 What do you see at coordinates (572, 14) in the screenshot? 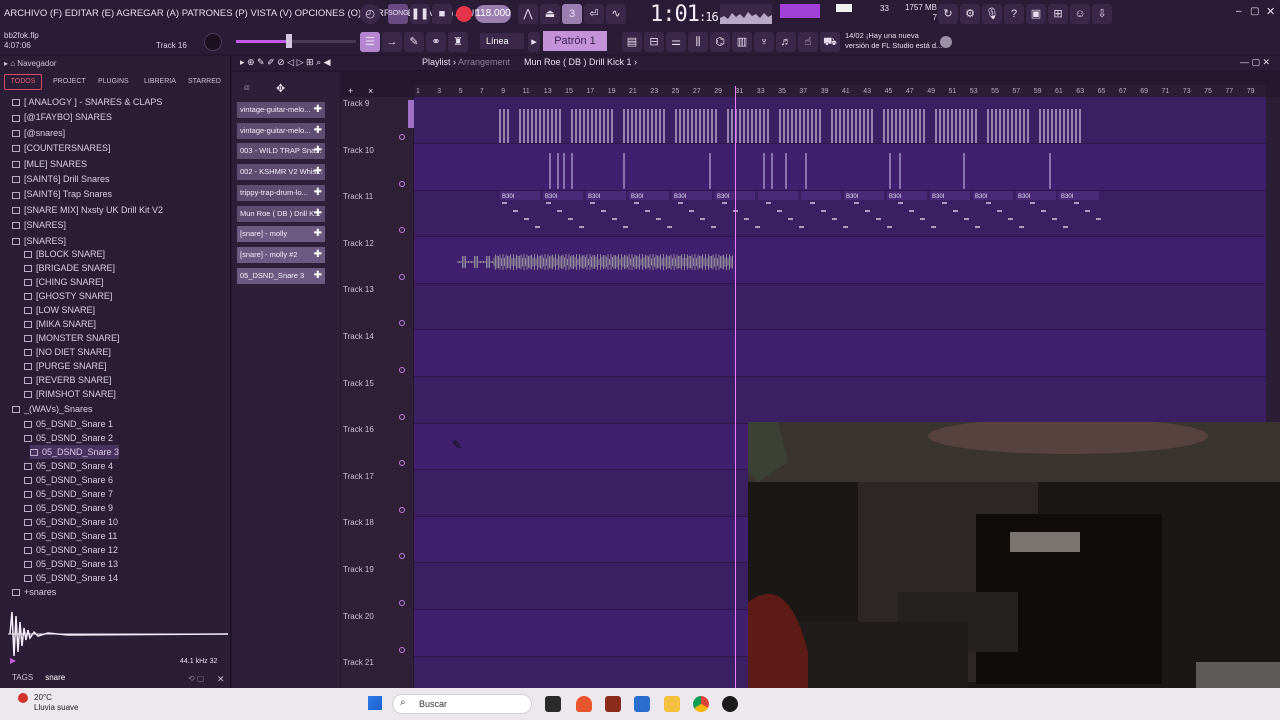
I see `countdown-icon: 3` at bounding box center [572, 14].